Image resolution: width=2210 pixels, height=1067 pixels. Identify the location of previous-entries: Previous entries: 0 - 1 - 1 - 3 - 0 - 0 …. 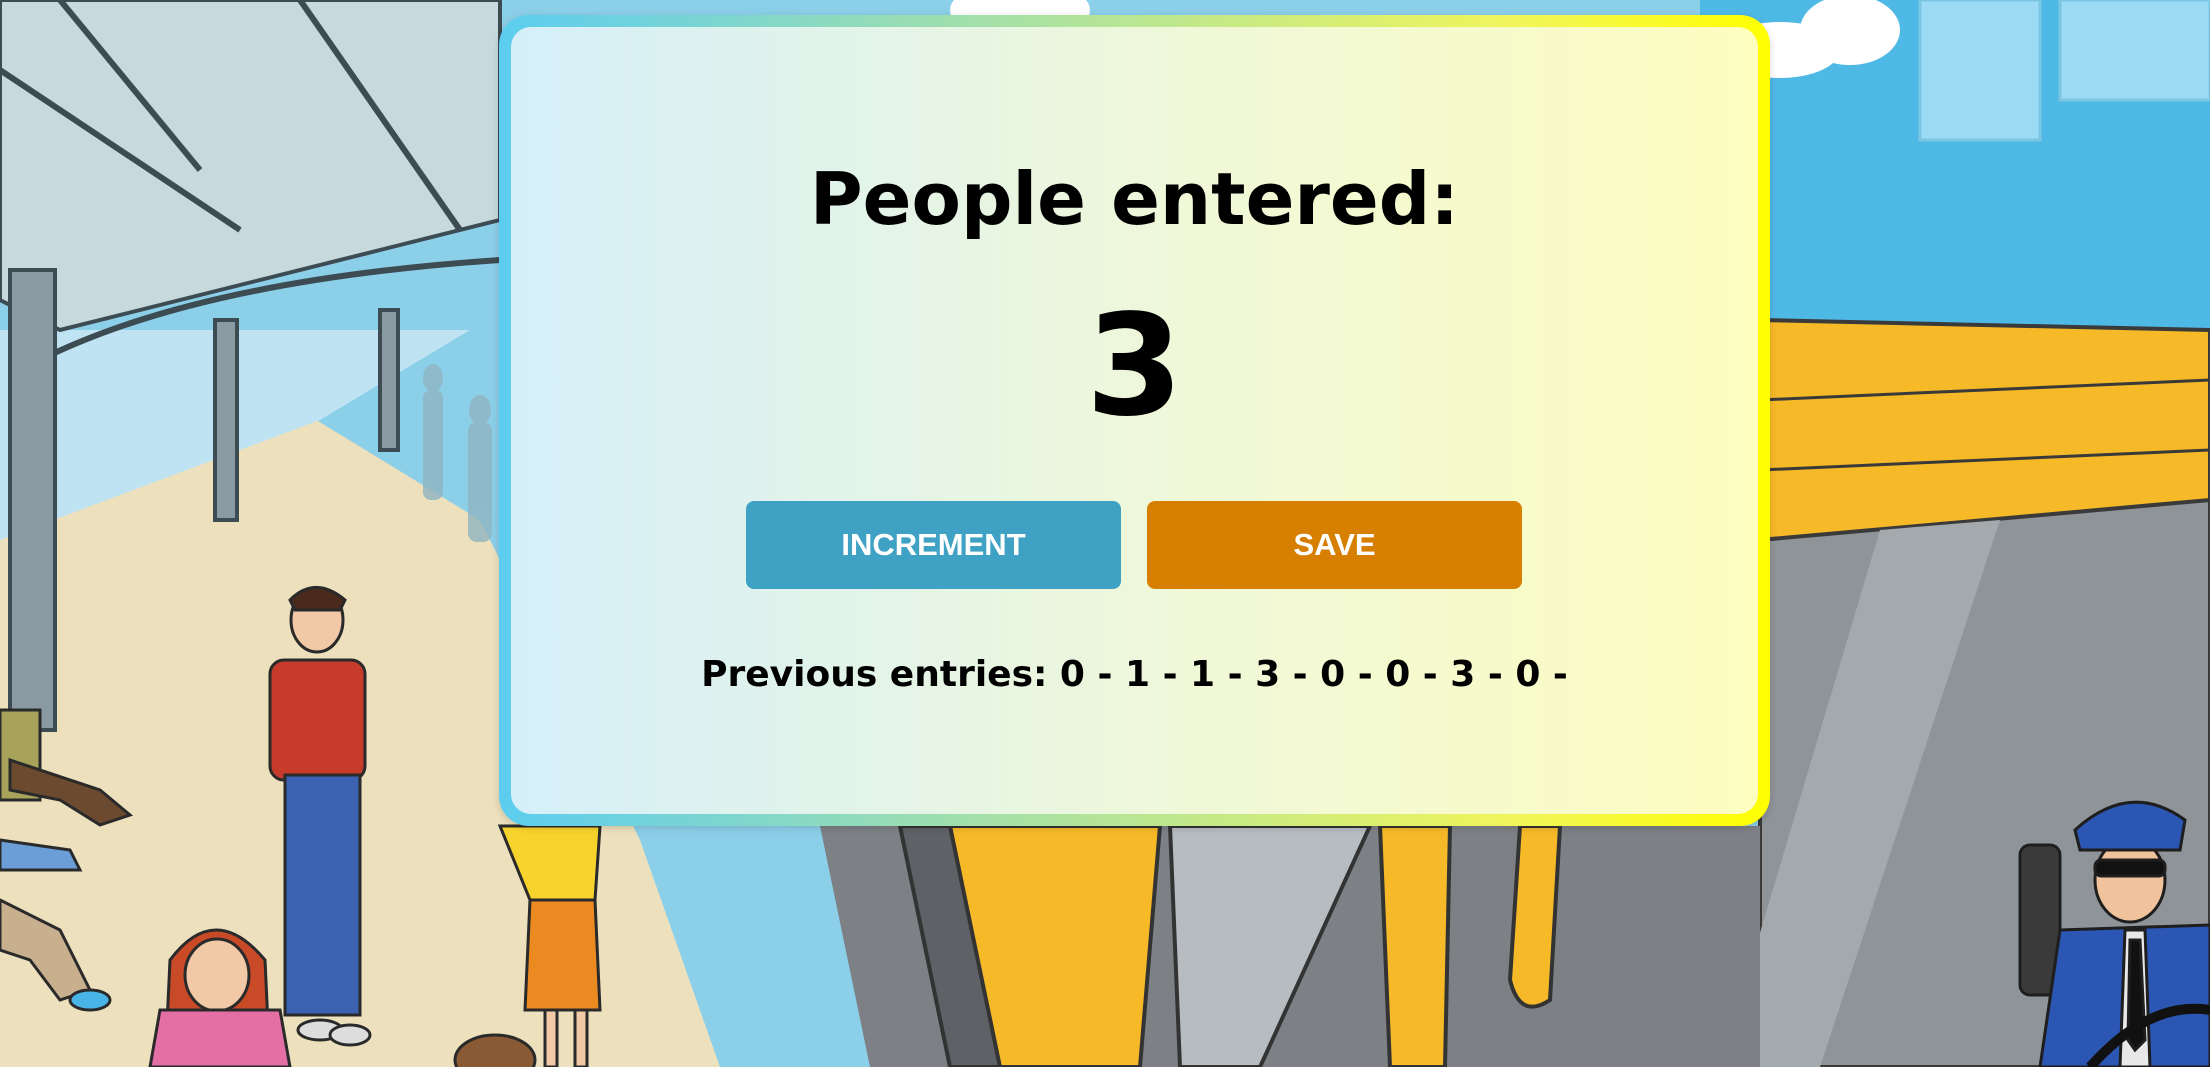
(1134, 674).